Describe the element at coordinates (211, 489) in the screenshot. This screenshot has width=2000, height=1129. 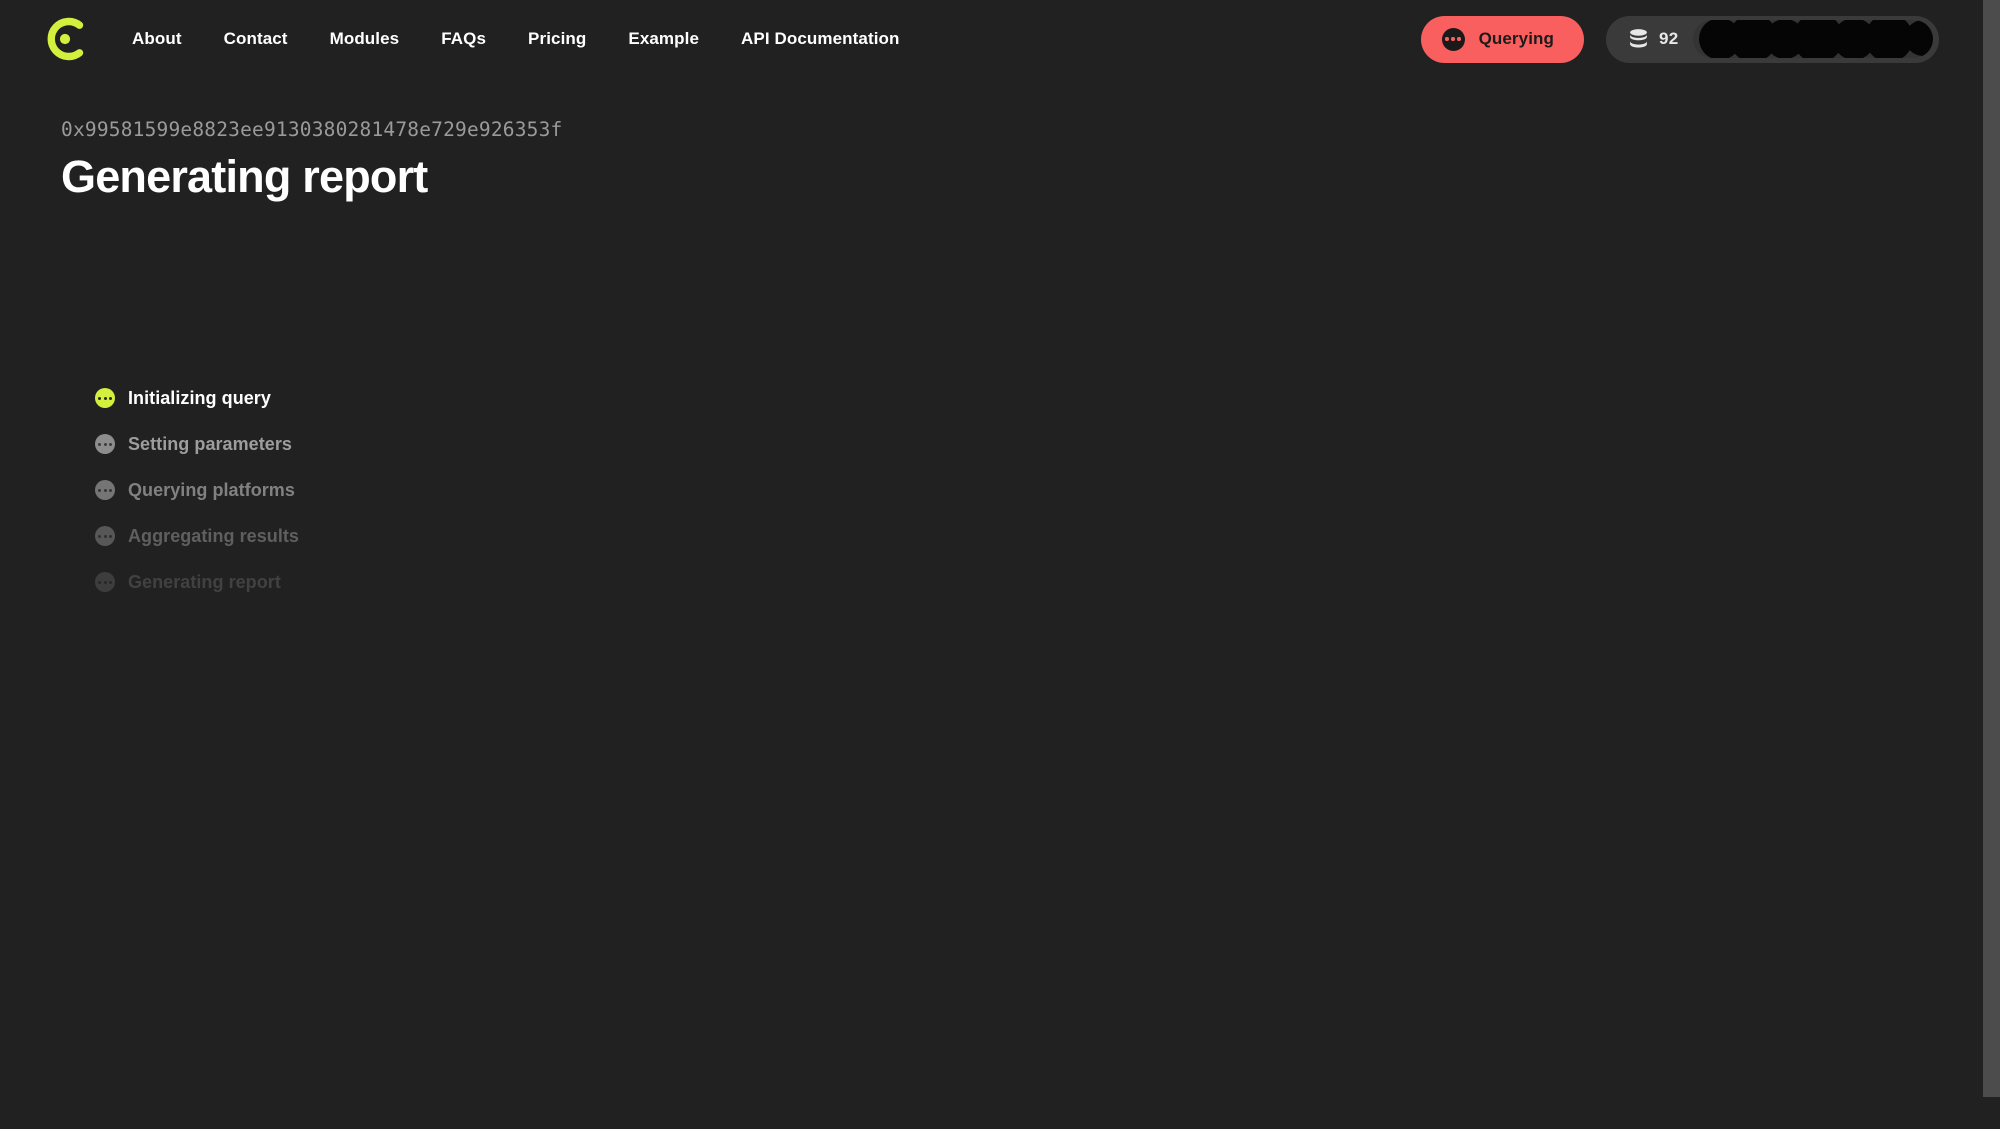
I see `progress-step-label: Querying platforms` at that location.